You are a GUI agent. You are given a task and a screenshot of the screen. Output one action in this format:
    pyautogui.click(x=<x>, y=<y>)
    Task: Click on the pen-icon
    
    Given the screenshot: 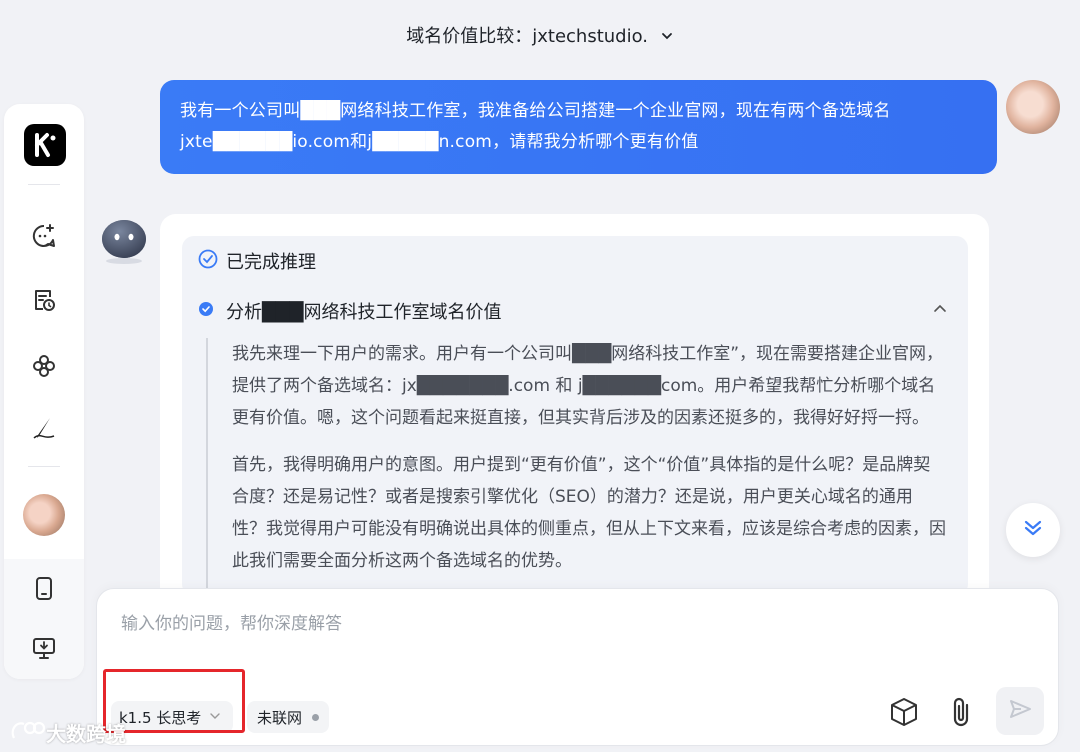 What is the action you would take?
    pyautogui.click(x=44, y=428)
    